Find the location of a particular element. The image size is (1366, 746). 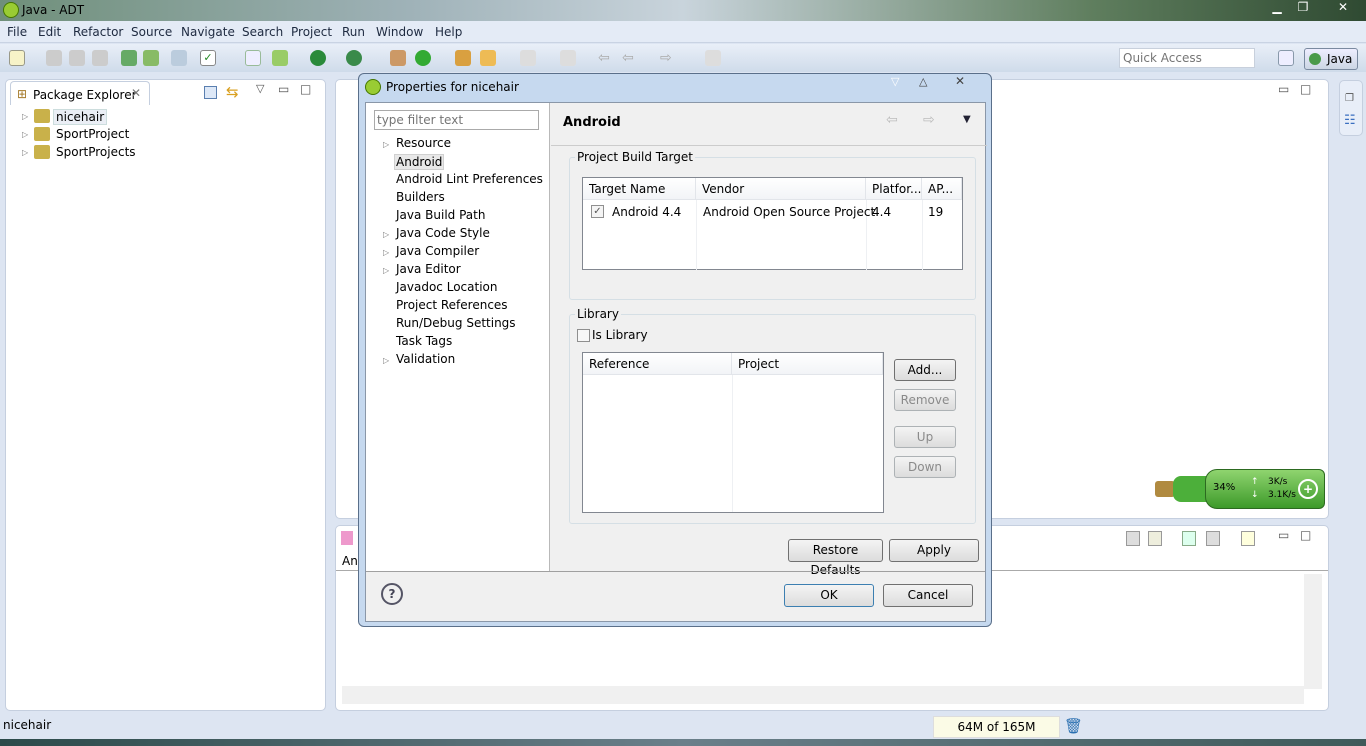

external-tools-icon is located at coordinates (354, 58).